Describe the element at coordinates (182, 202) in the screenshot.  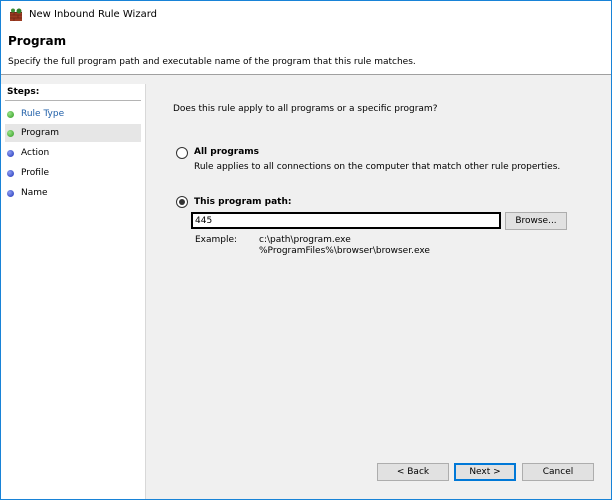
I see `program-path-radio` at that location.